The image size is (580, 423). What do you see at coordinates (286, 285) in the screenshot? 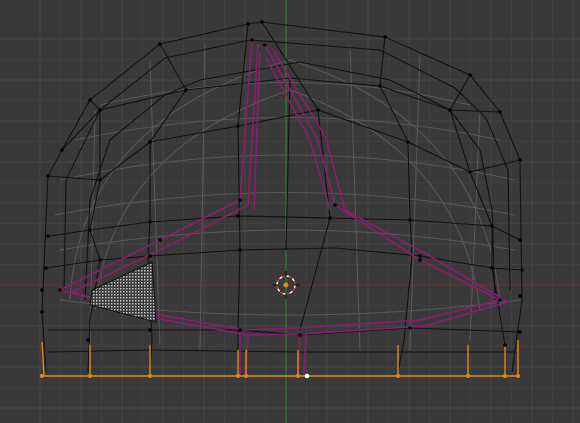
I see `3d-cursor-icon` at bounding box center [286, 285].